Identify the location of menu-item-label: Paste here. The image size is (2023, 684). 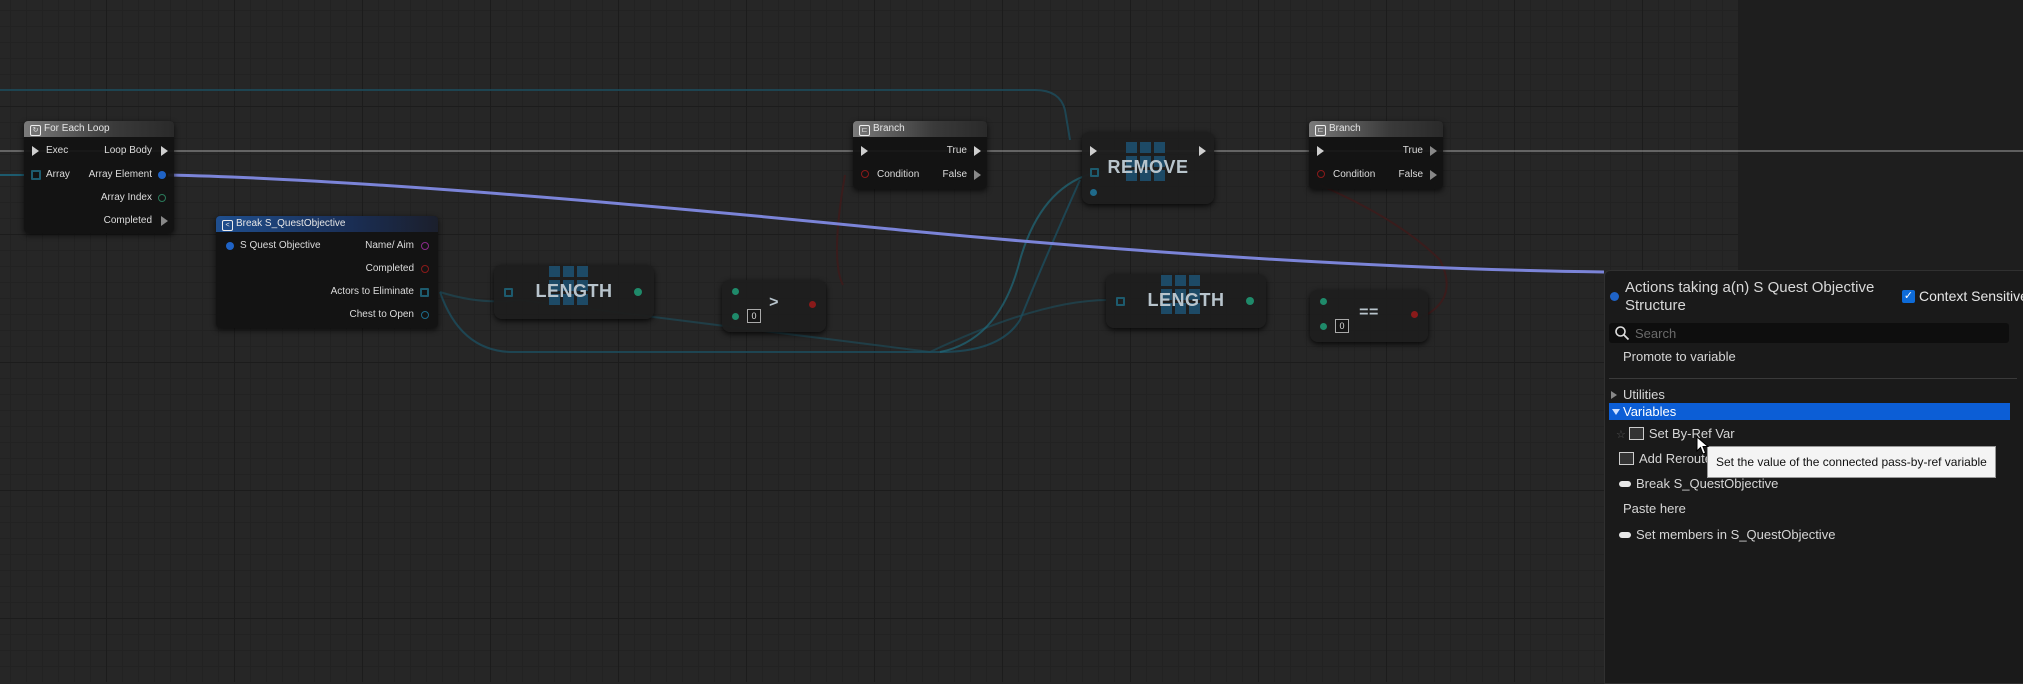
(1654, 508).